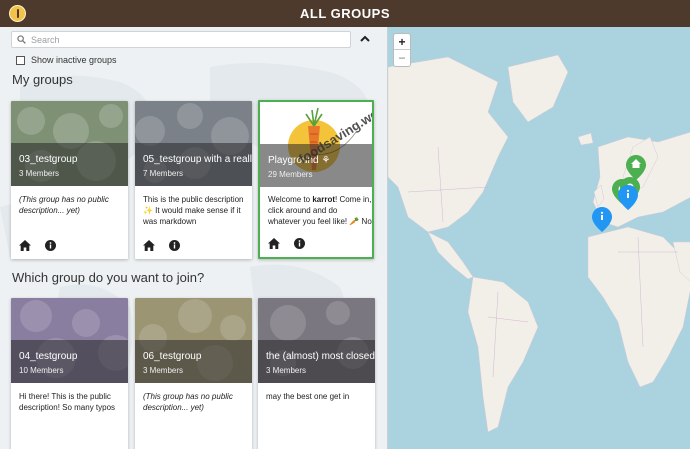 This screenshot has width=690, height=449. Describe the element at coordinates (636, 167) in the screenshot. I see `map-marker-home` at that location.